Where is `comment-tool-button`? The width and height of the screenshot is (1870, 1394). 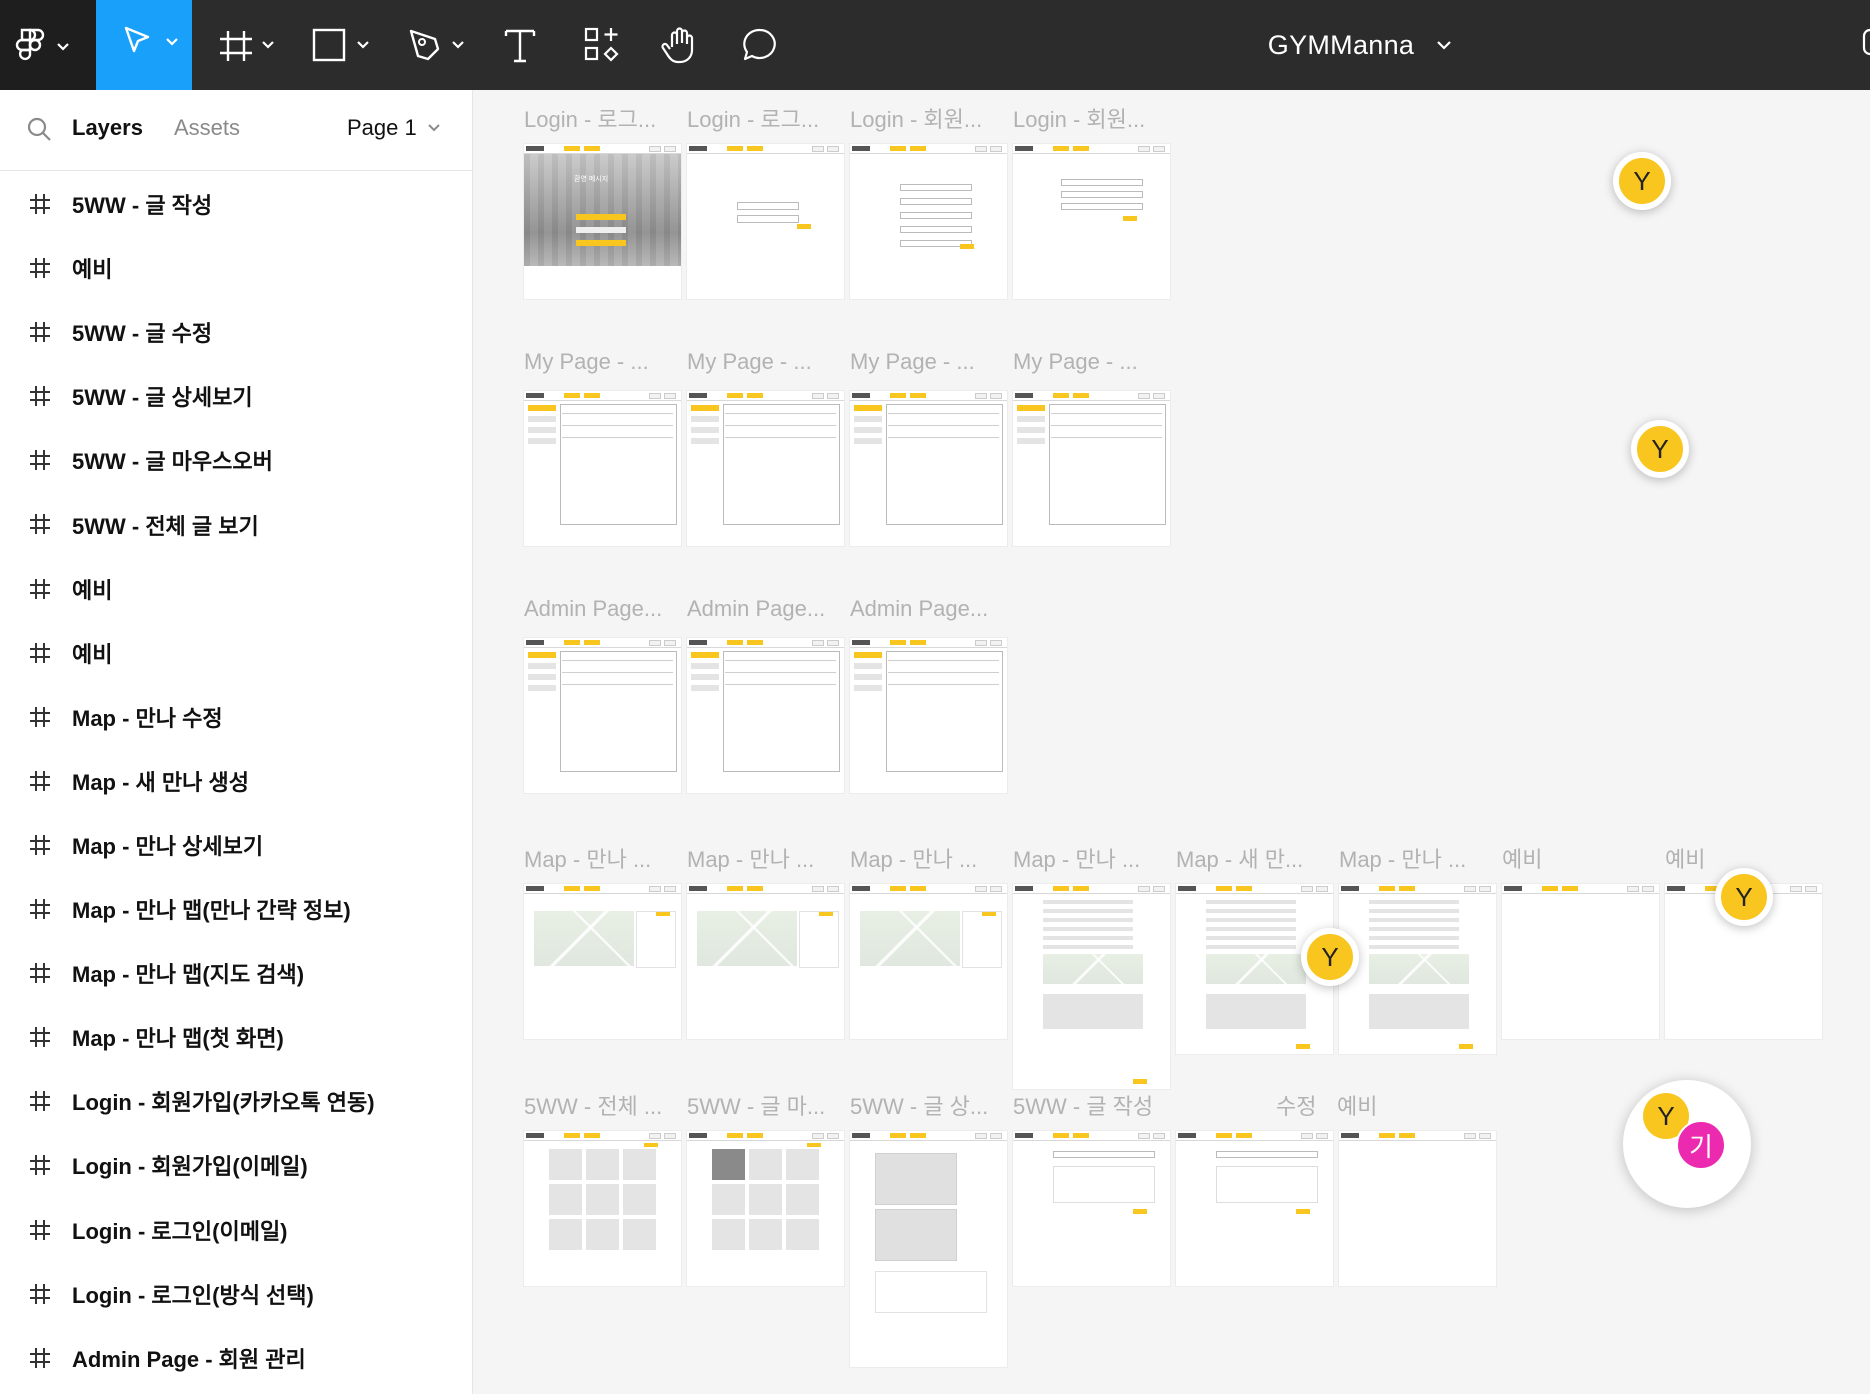
comment-tool-button is located at coordinates (760, 45).